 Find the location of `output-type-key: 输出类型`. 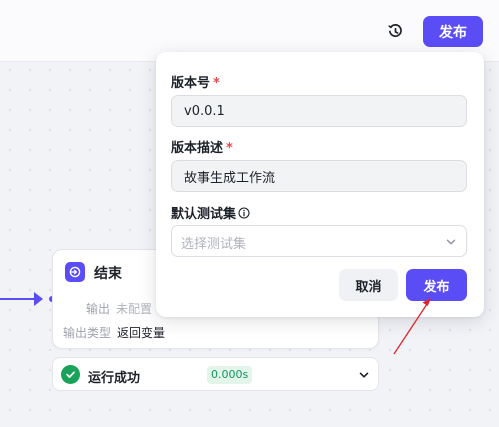

output-type-key: 输出类型 is located at coordinates (87, 333).